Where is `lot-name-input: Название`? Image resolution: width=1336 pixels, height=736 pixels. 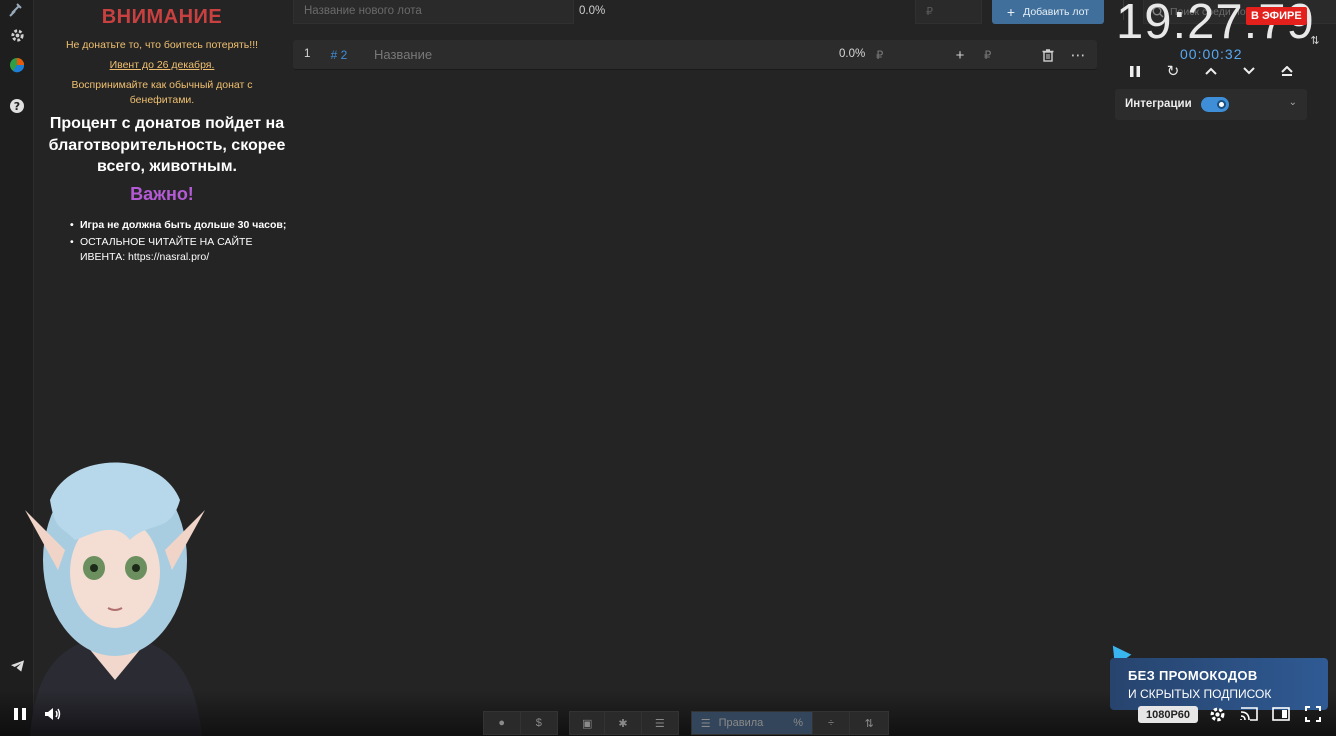 lot-name-input: Название is located at coordinates (403, 54).